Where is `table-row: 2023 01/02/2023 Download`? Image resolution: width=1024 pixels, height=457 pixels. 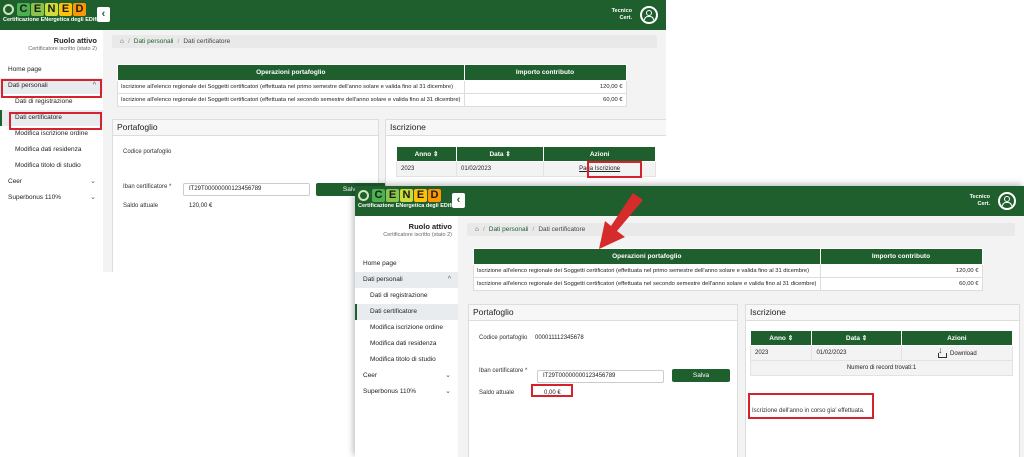 table-row: 2023 01/02/2023 Download is located at coordinates (881, 353).